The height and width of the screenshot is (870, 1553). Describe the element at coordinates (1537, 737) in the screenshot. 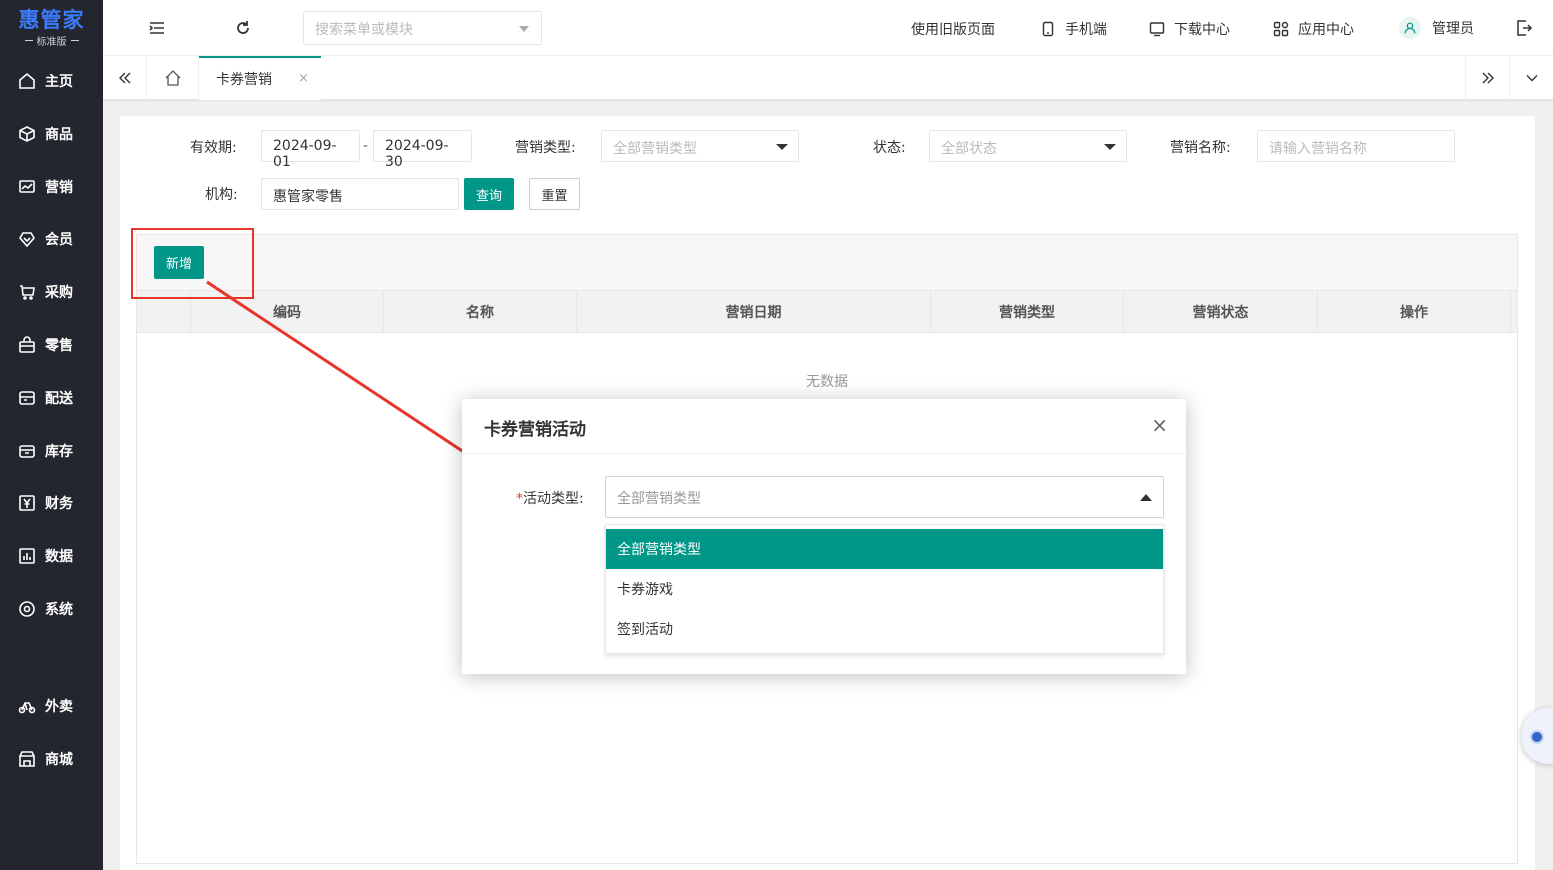

I see `assistant-icon` at that location.